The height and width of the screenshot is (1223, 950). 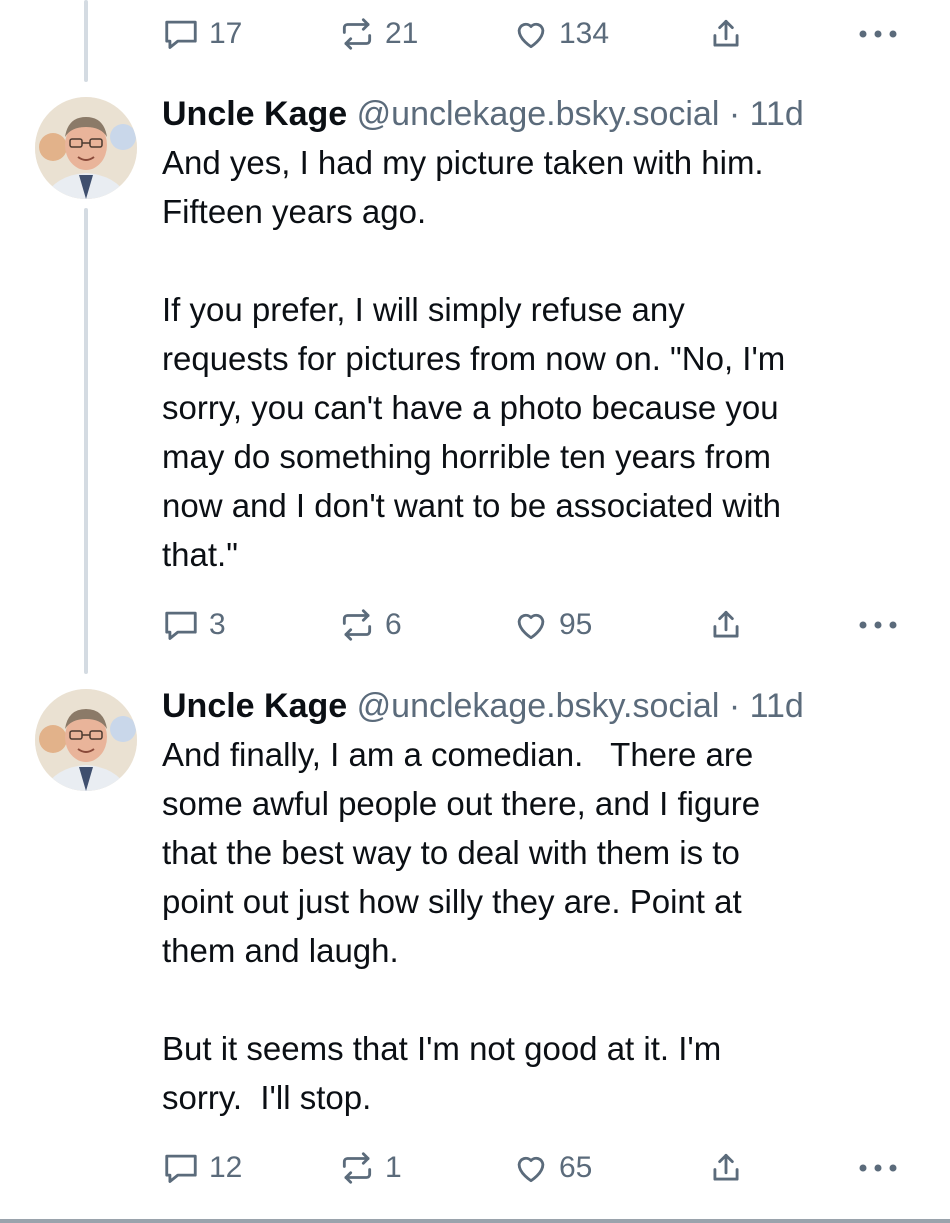 What do you see at coordinates (552, 1168) in the screenshot?
I see `like-button: 65` at bounding box center [552, 1168].